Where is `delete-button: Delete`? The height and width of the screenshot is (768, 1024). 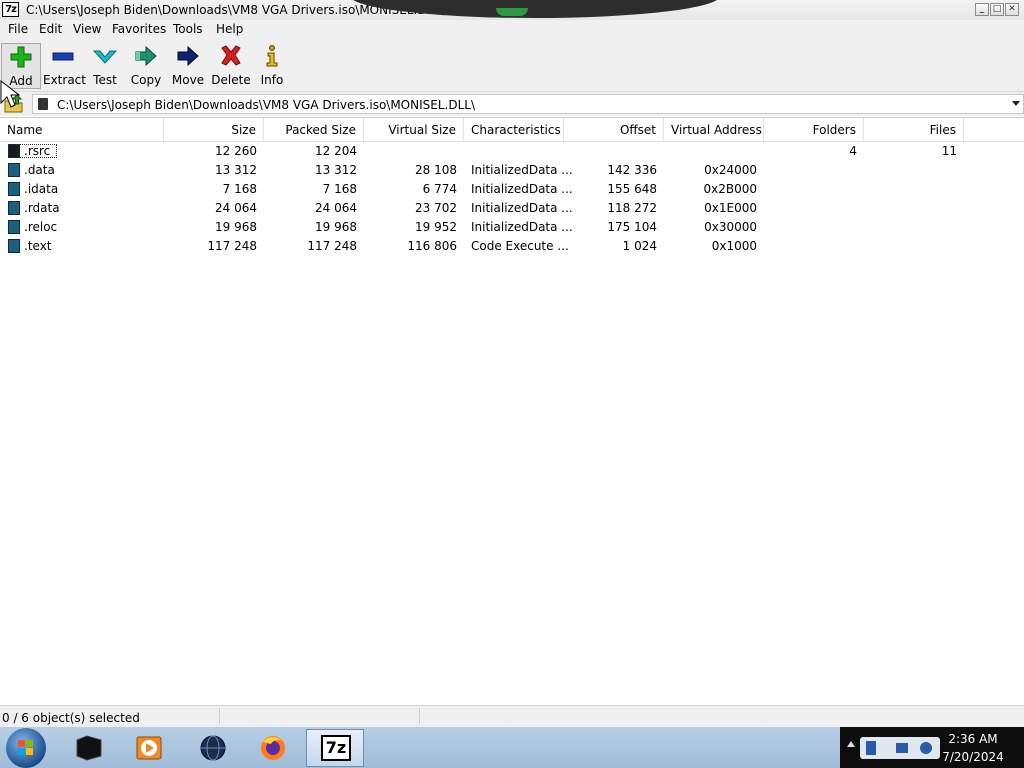 delete-button: Delete is located at coordinates (231, 66).